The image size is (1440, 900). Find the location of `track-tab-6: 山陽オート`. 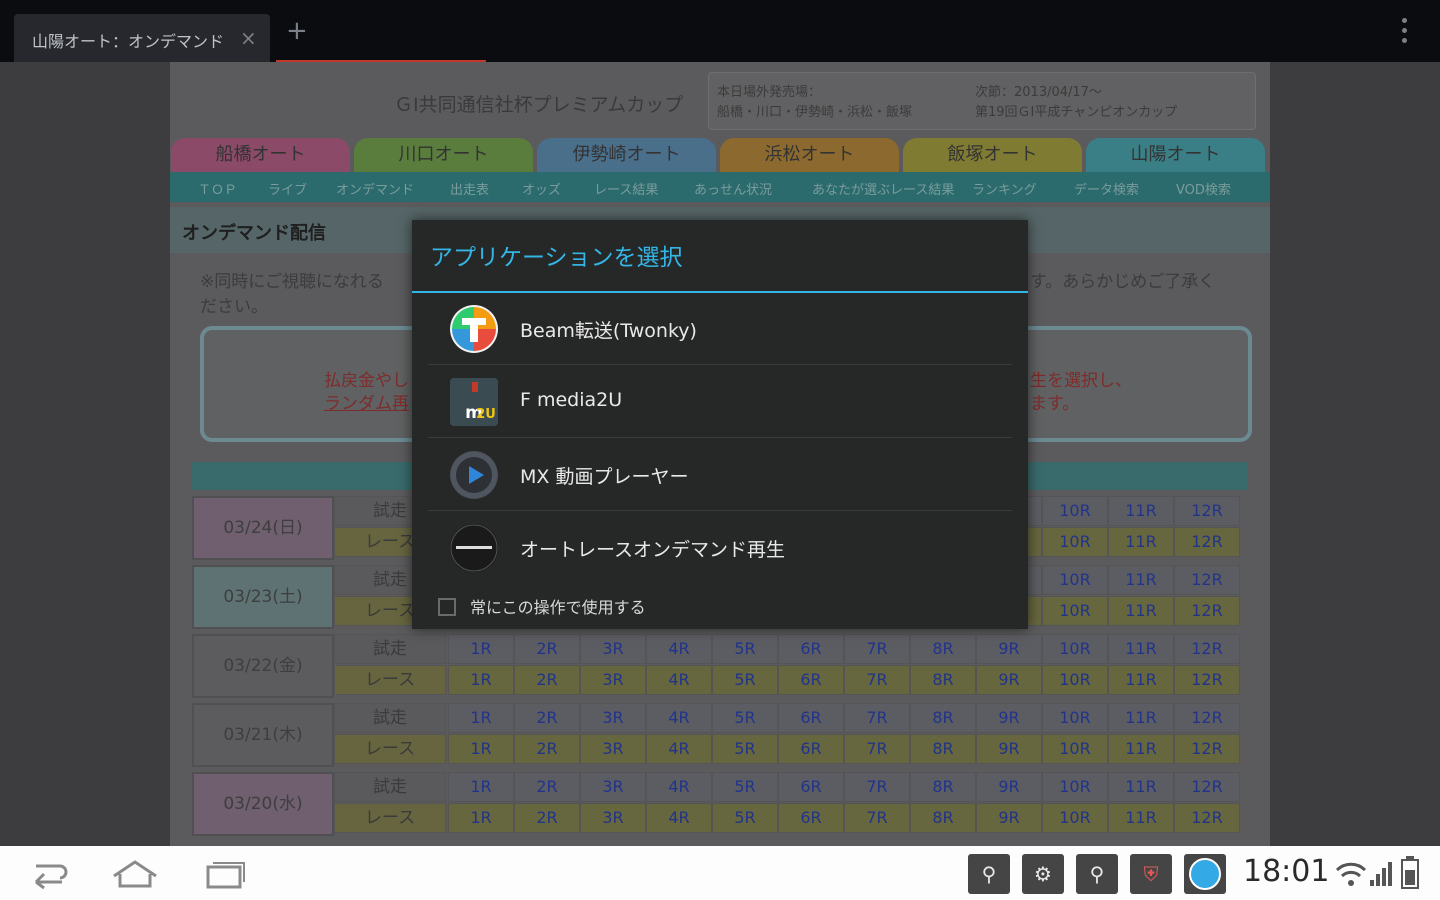

track-tab-6: 山陽オート is located at coordinates (1175, 155).